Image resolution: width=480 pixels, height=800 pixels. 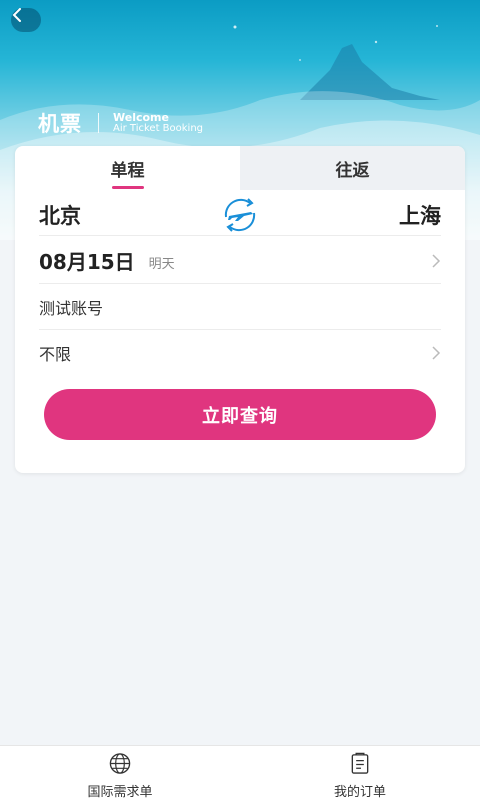 I want to click on search-button: 立即查询, so click(x=240, y=414).